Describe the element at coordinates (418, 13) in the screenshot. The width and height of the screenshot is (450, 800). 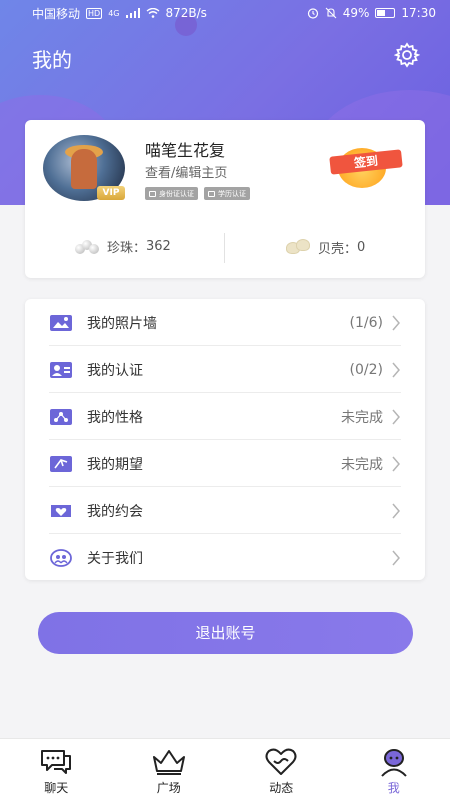
I see `clock: 17:30` at that location.